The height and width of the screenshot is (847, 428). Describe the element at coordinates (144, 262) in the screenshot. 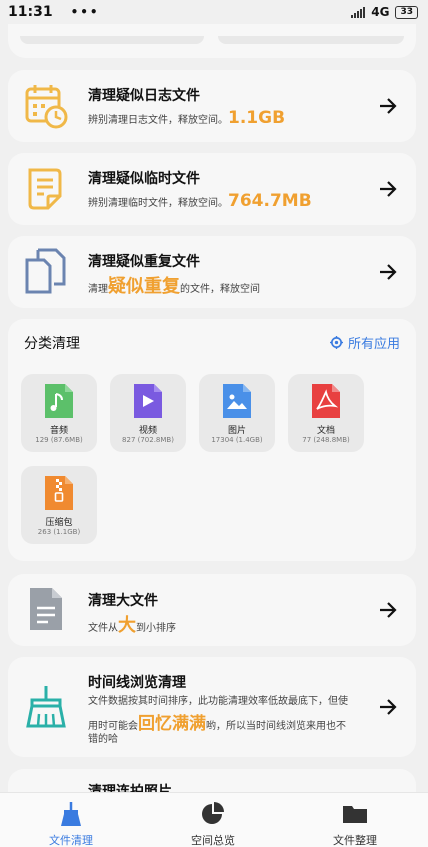

I see `row-title: 清理疑似重复文件` at that location.